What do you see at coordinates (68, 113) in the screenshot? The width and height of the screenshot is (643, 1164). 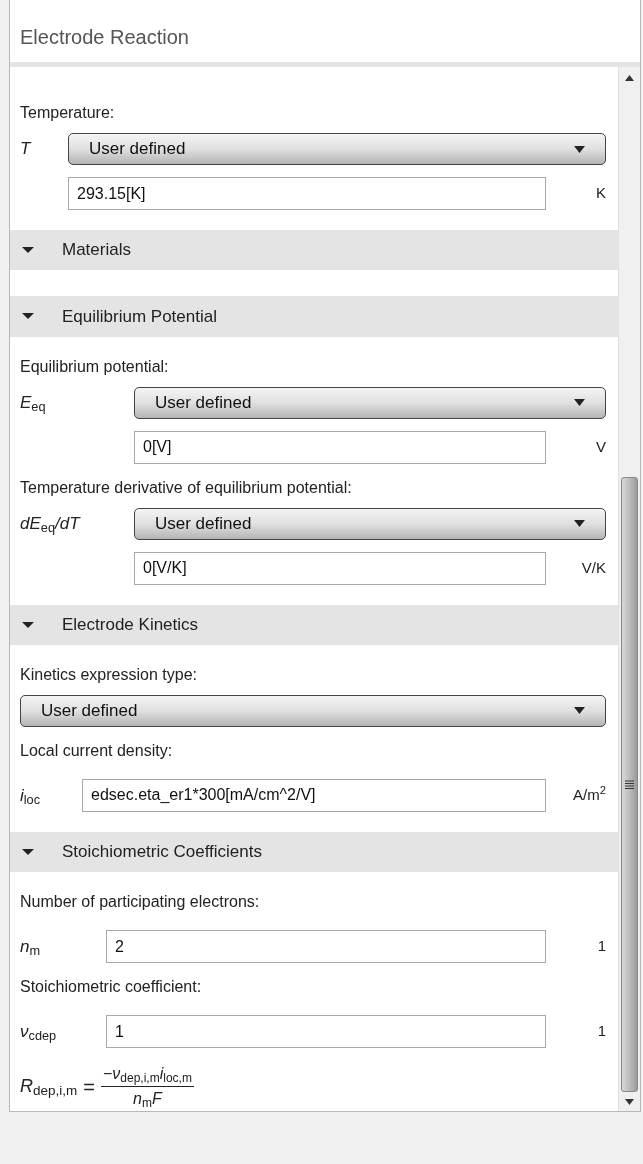 I see `field-label: Temperature:` at bounding box center [68, 113].